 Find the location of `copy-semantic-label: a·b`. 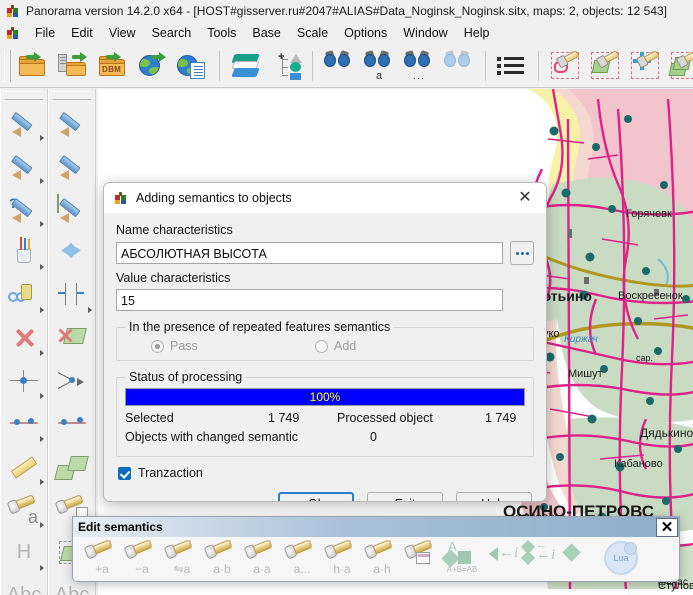

copy-semantic-label: a·b is located at coordinates (222, 569).